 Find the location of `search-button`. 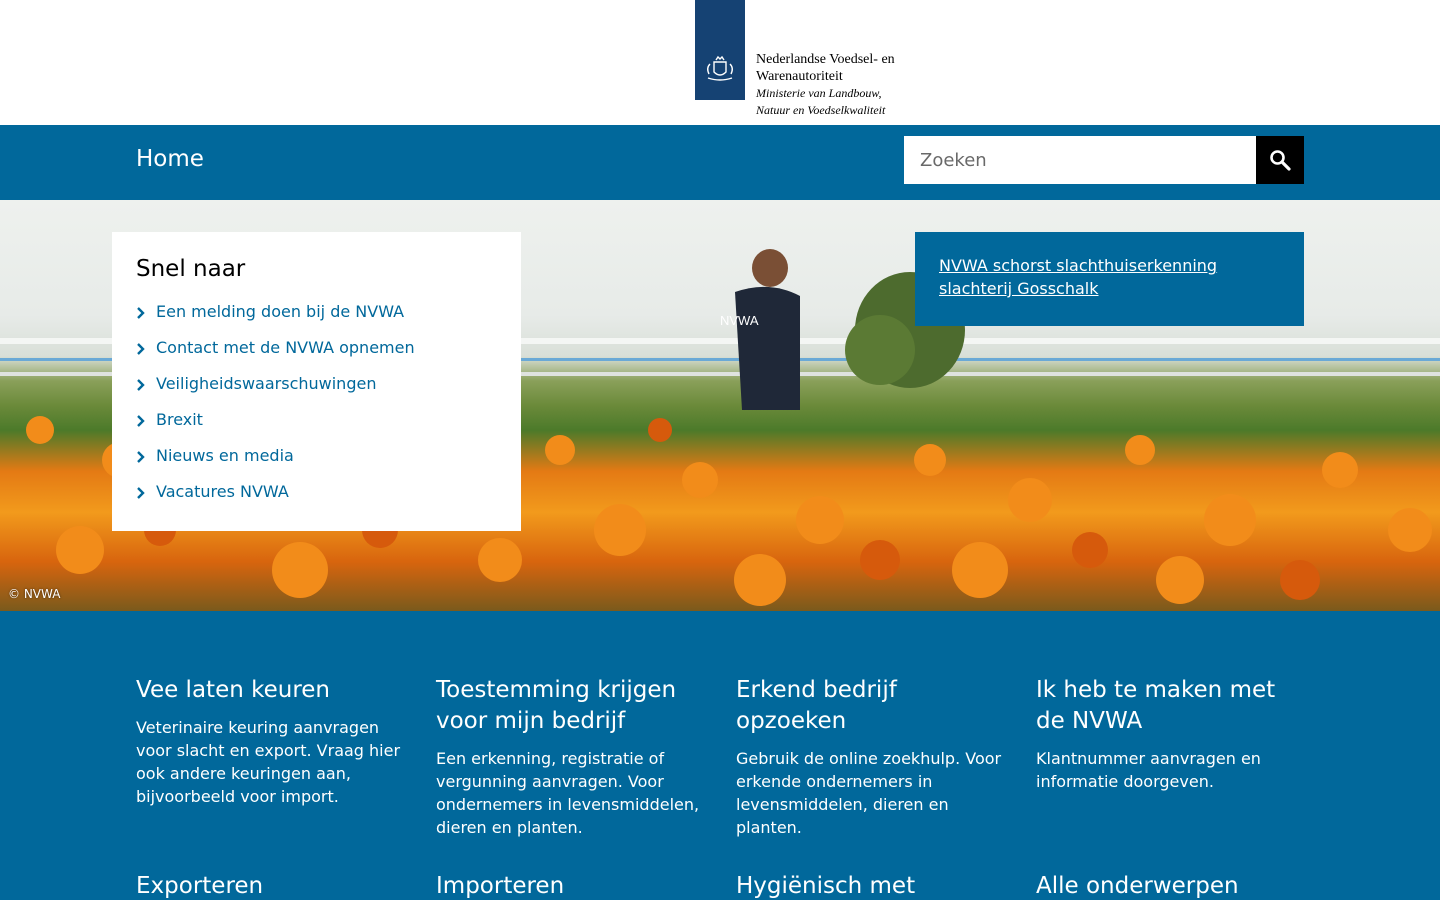

search-button is located at coordinates (1280, 160).